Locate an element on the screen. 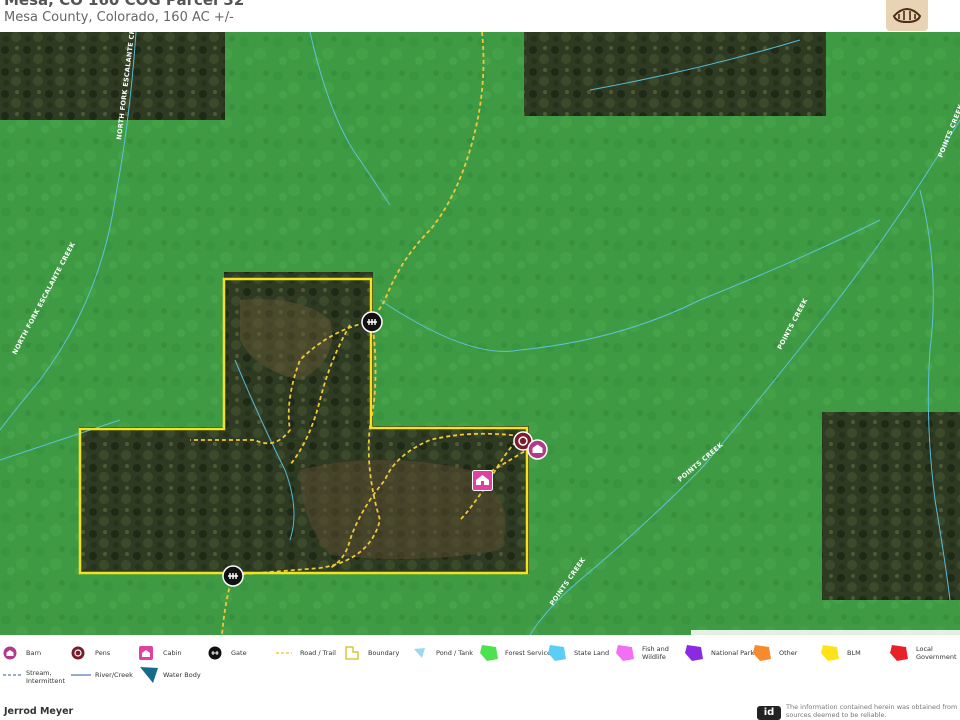  legend-label: Fish and Wildlife is located at coordinates (655, 653).